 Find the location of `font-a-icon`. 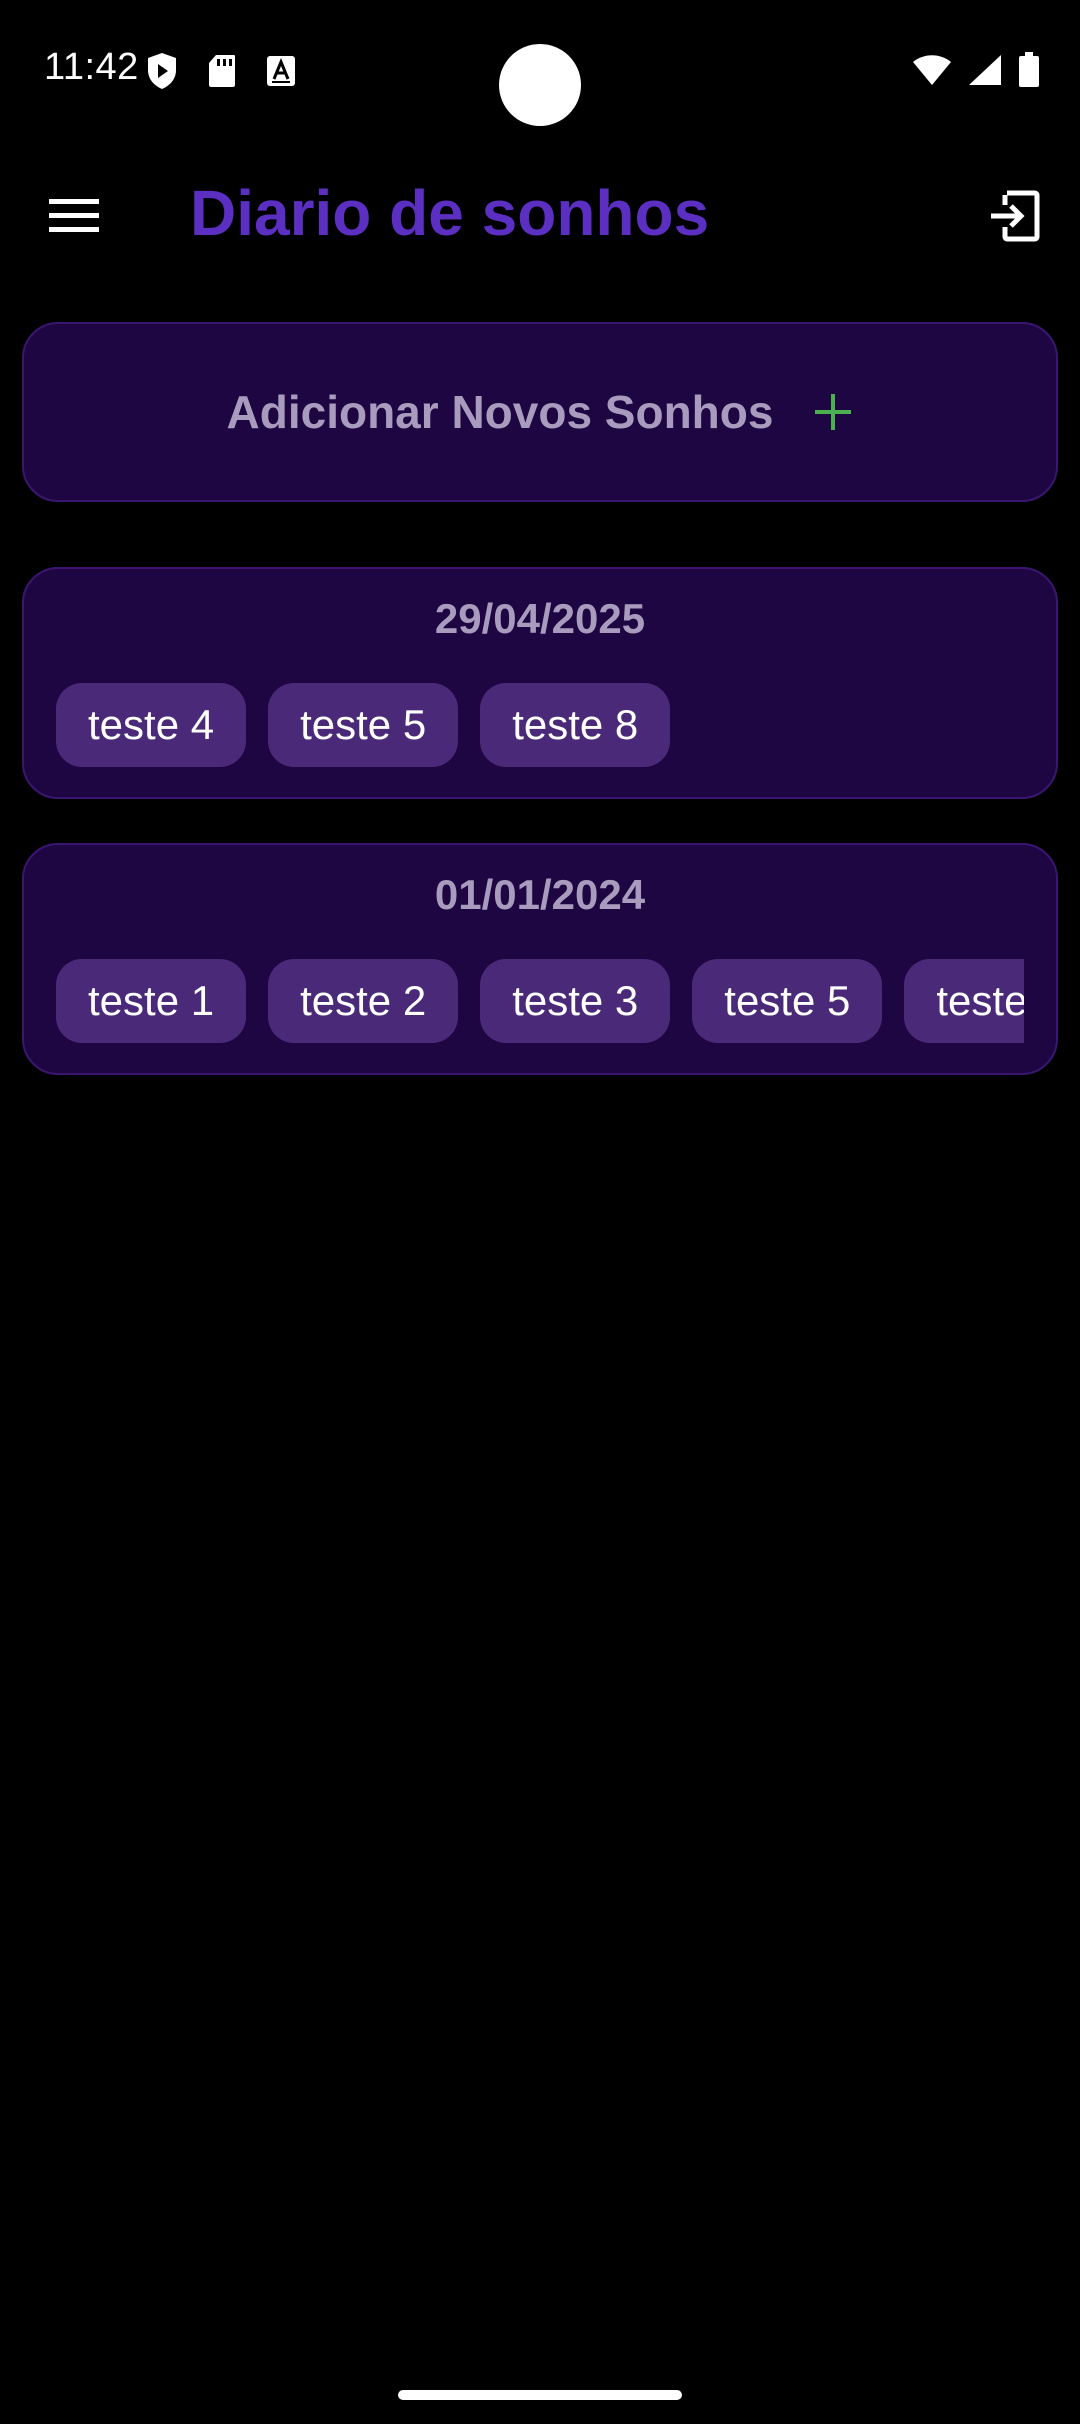

font-a-icon is located at coordinates (281, 73).